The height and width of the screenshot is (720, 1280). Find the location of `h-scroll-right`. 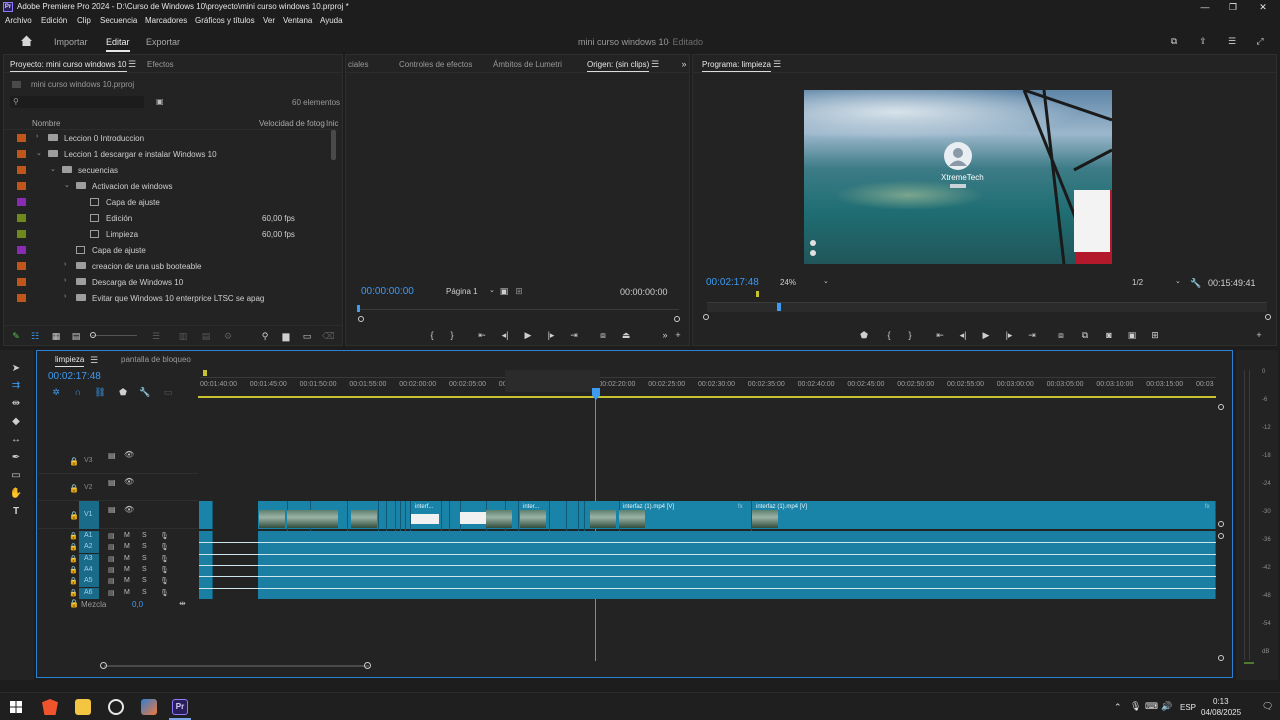

h-scroll-right is located at coordinates (367, 665).